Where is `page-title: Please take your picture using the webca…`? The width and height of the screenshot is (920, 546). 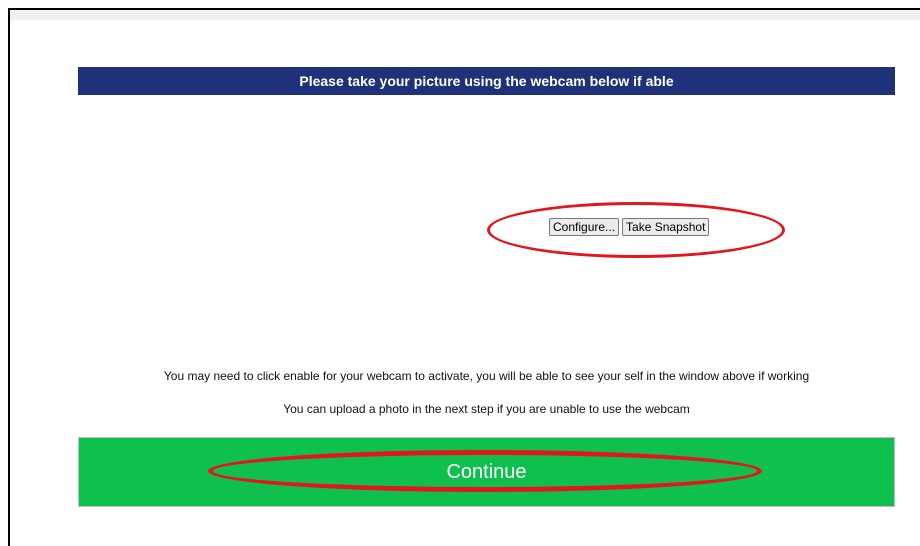
page-title: Please take your picture using the webca… is located at coordinates (486, 81).